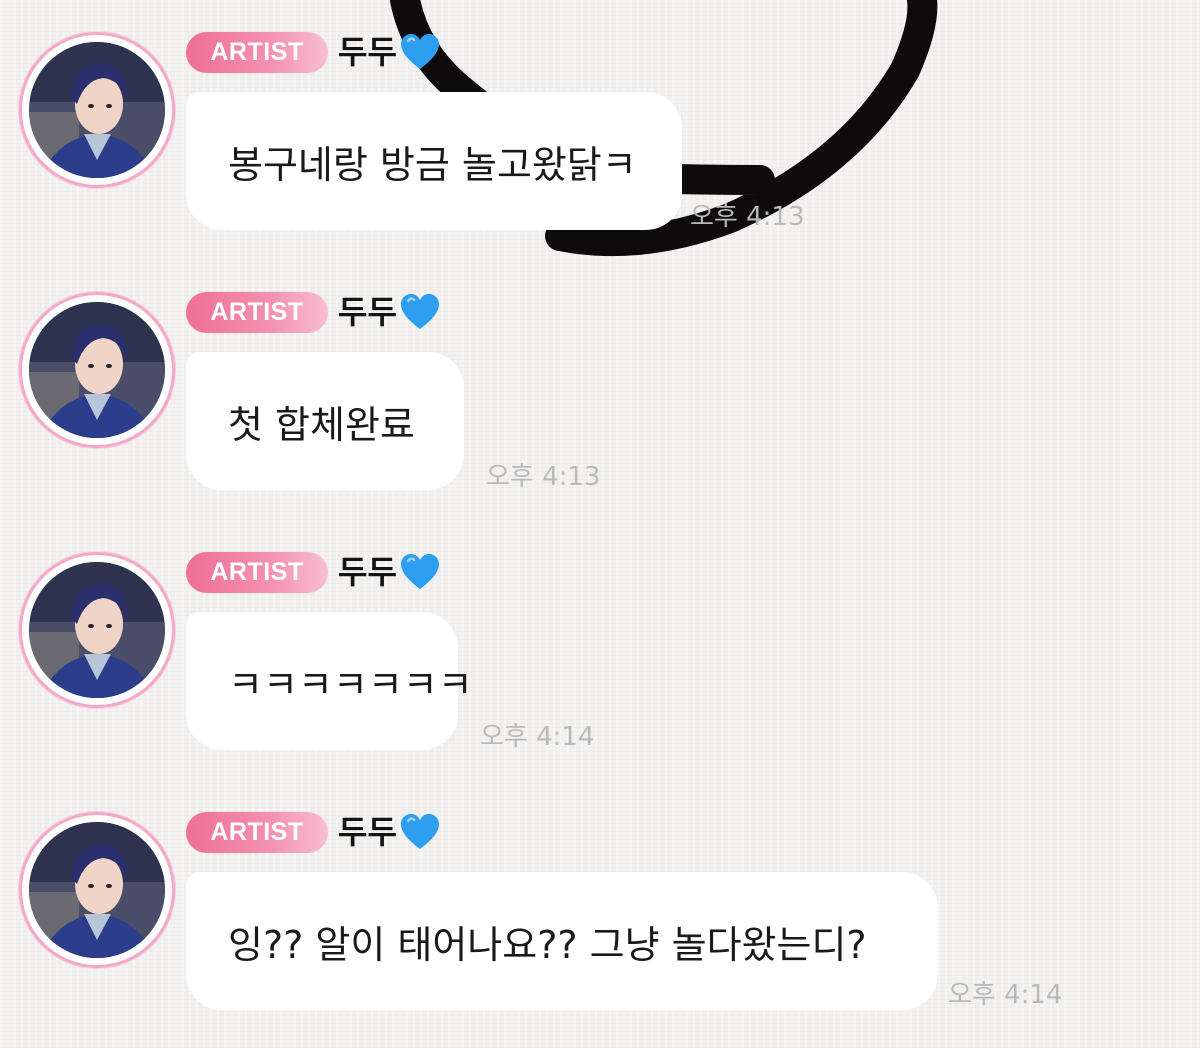  I want to click on message-bubble: 잉?? 알이 태어나요?? 그냥 놀다왔는디?, so click(562, 941).